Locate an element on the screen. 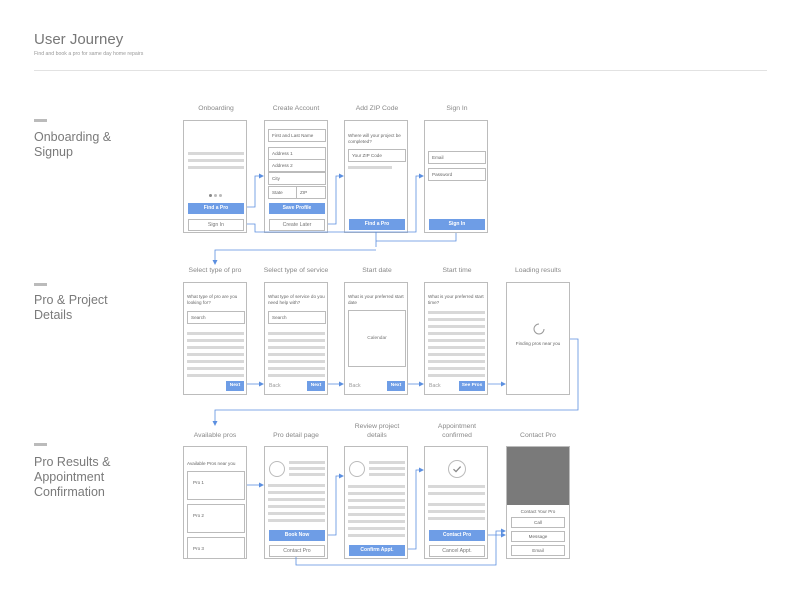  screen-pro-detail: Book Now Contact Pro is located at coordinates (296, 502).